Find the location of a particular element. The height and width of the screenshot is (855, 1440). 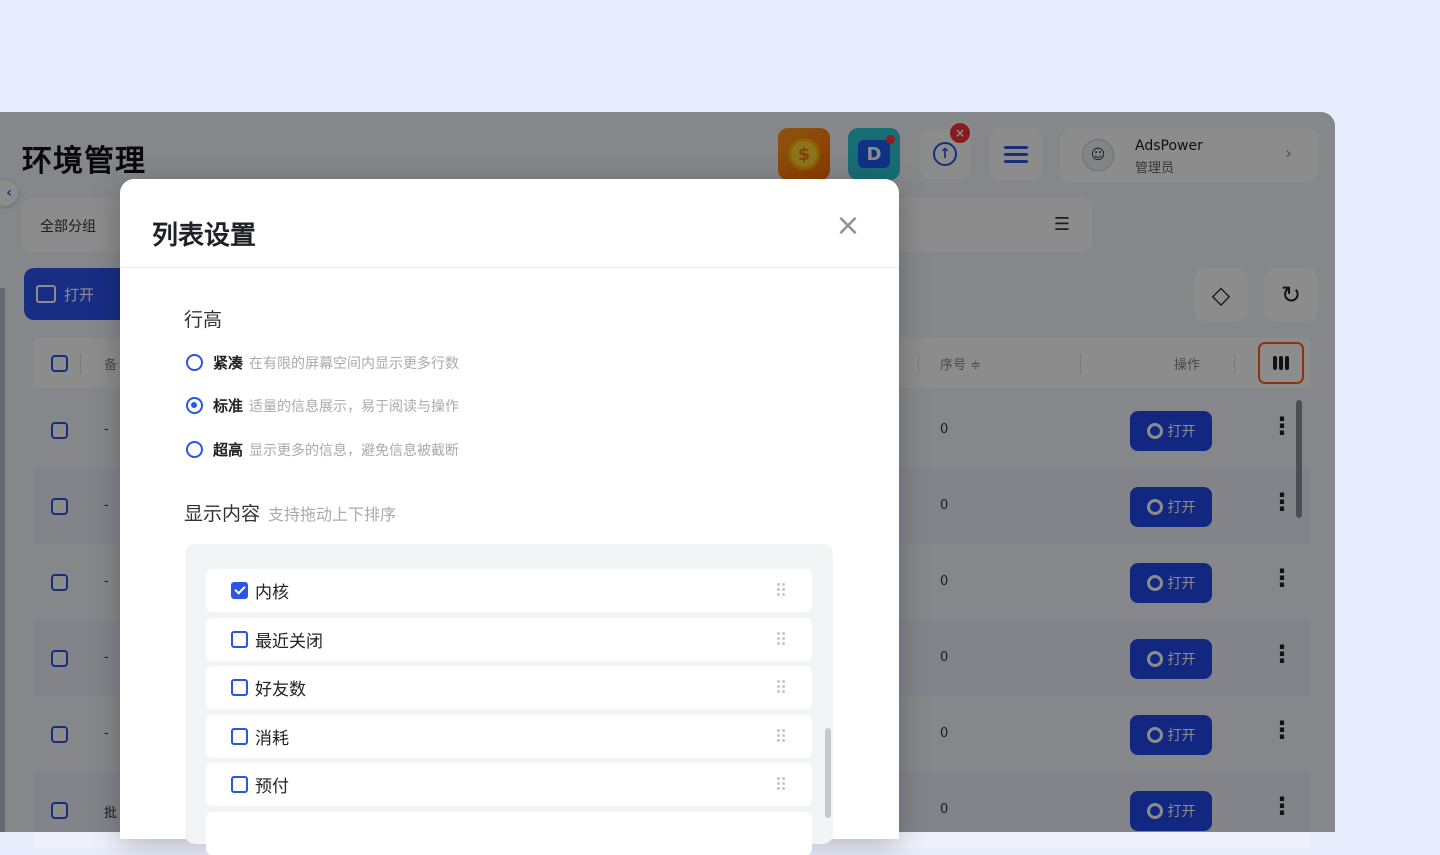

column-item-kernel: 内核 is located at coordinates (509, 590).